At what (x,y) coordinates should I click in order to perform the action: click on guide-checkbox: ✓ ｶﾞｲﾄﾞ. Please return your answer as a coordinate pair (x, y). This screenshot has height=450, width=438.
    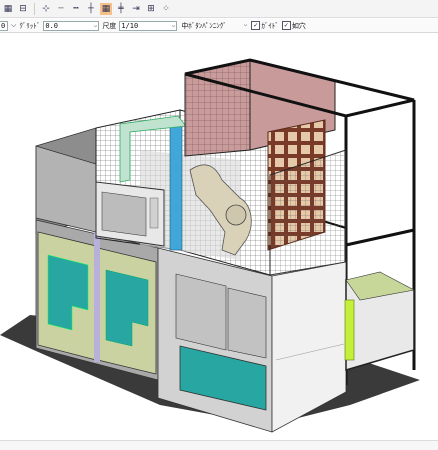
    Looking at the image, I should click on (265, 26).